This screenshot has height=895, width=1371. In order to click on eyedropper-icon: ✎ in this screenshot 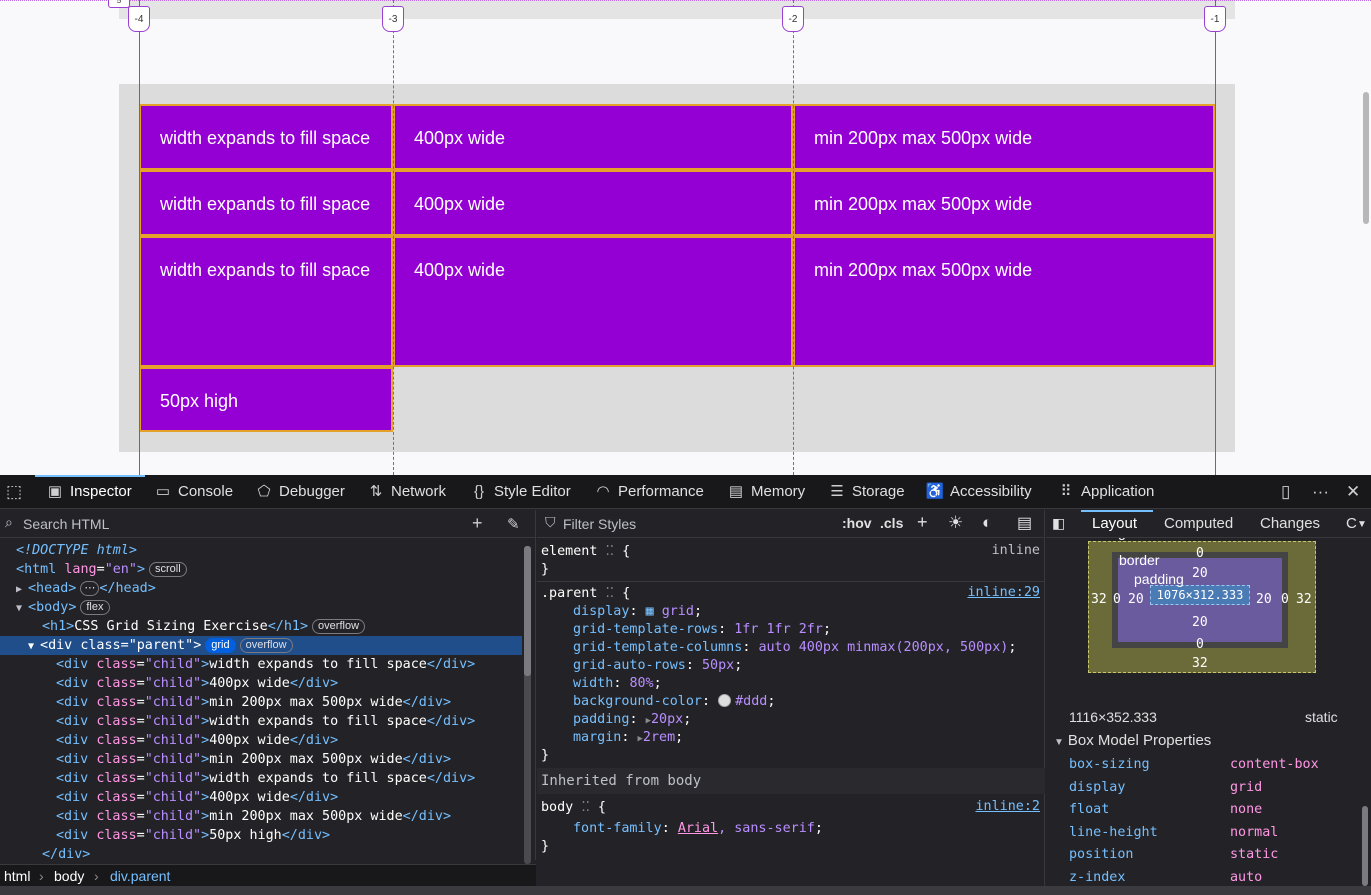, I will do `click(513, 524)`.